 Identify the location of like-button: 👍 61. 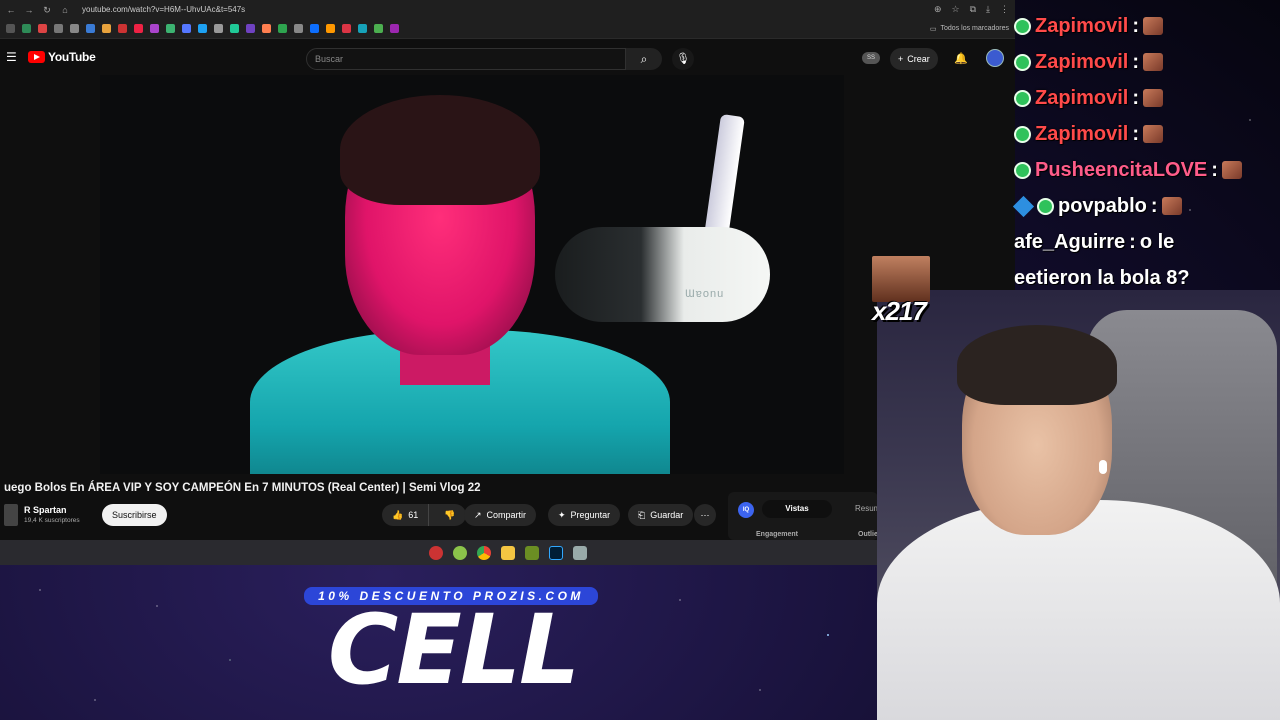
(406, 515).